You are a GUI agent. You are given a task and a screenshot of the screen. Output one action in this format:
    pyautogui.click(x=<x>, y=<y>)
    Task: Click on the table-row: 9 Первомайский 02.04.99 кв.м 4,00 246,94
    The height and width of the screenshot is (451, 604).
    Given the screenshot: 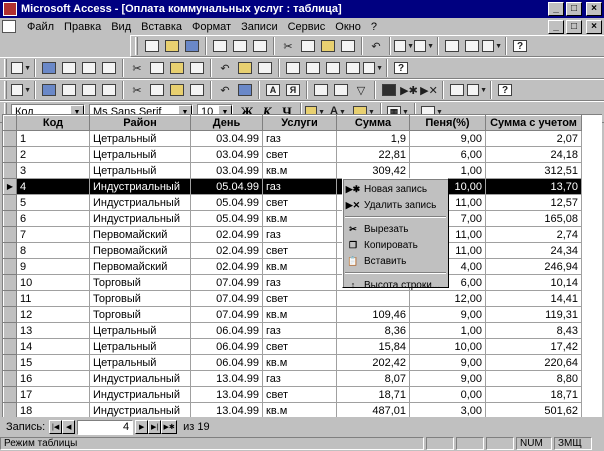 What is the action you would take?
    pyautogui.click(x=292, y=266)
    